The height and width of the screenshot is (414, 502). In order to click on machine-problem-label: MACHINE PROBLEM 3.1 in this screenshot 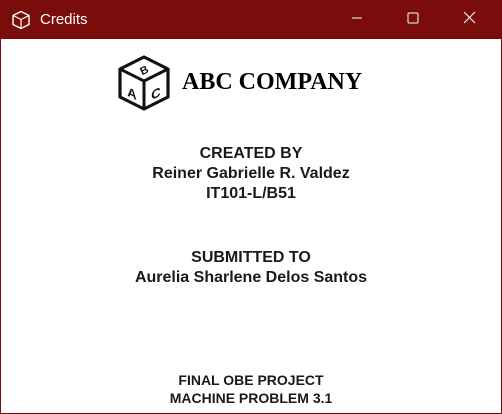, I will do `click(251, 398)`.